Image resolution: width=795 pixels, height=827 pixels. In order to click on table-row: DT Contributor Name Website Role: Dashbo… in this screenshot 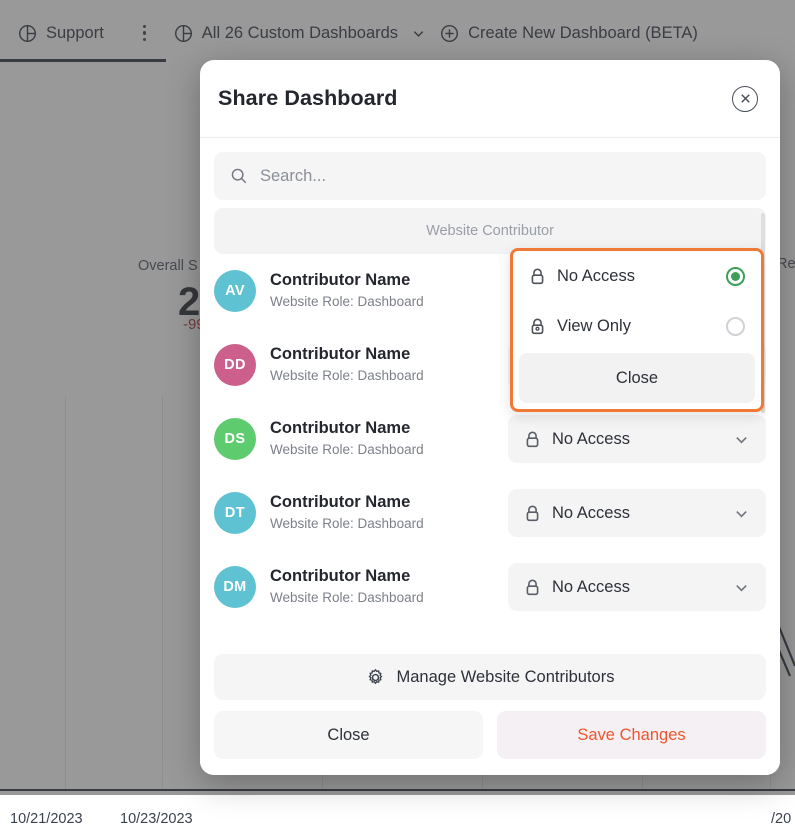, I will do `click(490, 513)`.